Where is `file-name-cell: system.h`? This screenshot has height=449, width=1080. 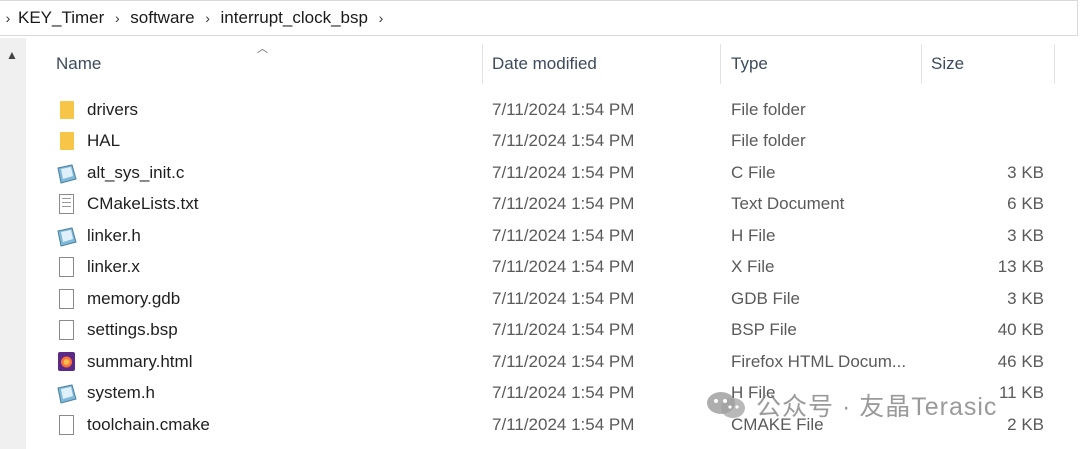
file-name-cell: system.h is located at coordinates (105, 393).